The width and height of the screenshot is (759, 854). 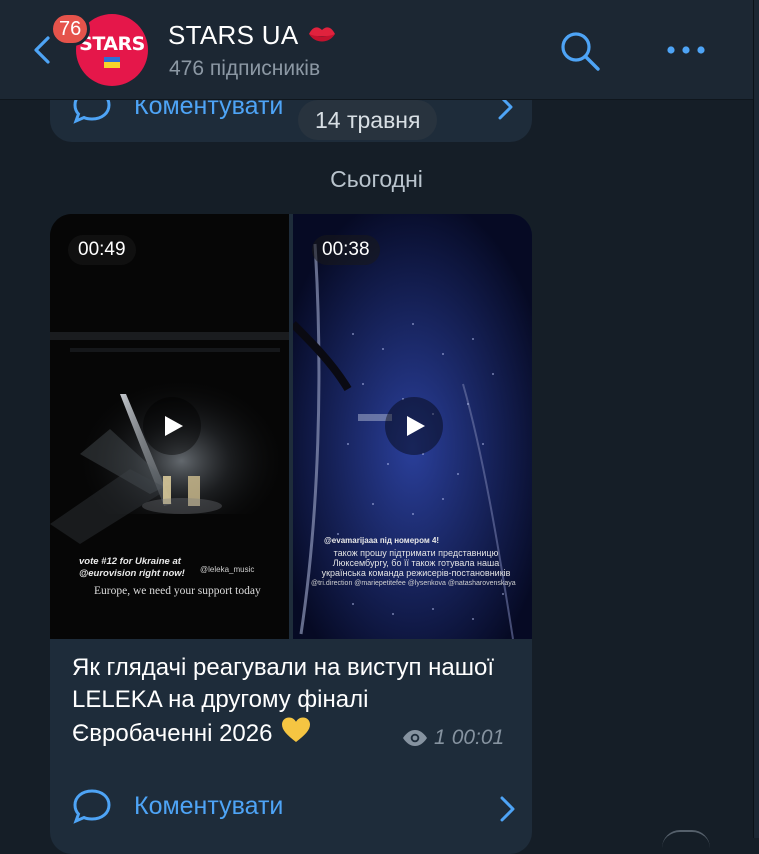 I want to click on overlay-footer: Europe, we need your support today, so click(x=177, y=591).